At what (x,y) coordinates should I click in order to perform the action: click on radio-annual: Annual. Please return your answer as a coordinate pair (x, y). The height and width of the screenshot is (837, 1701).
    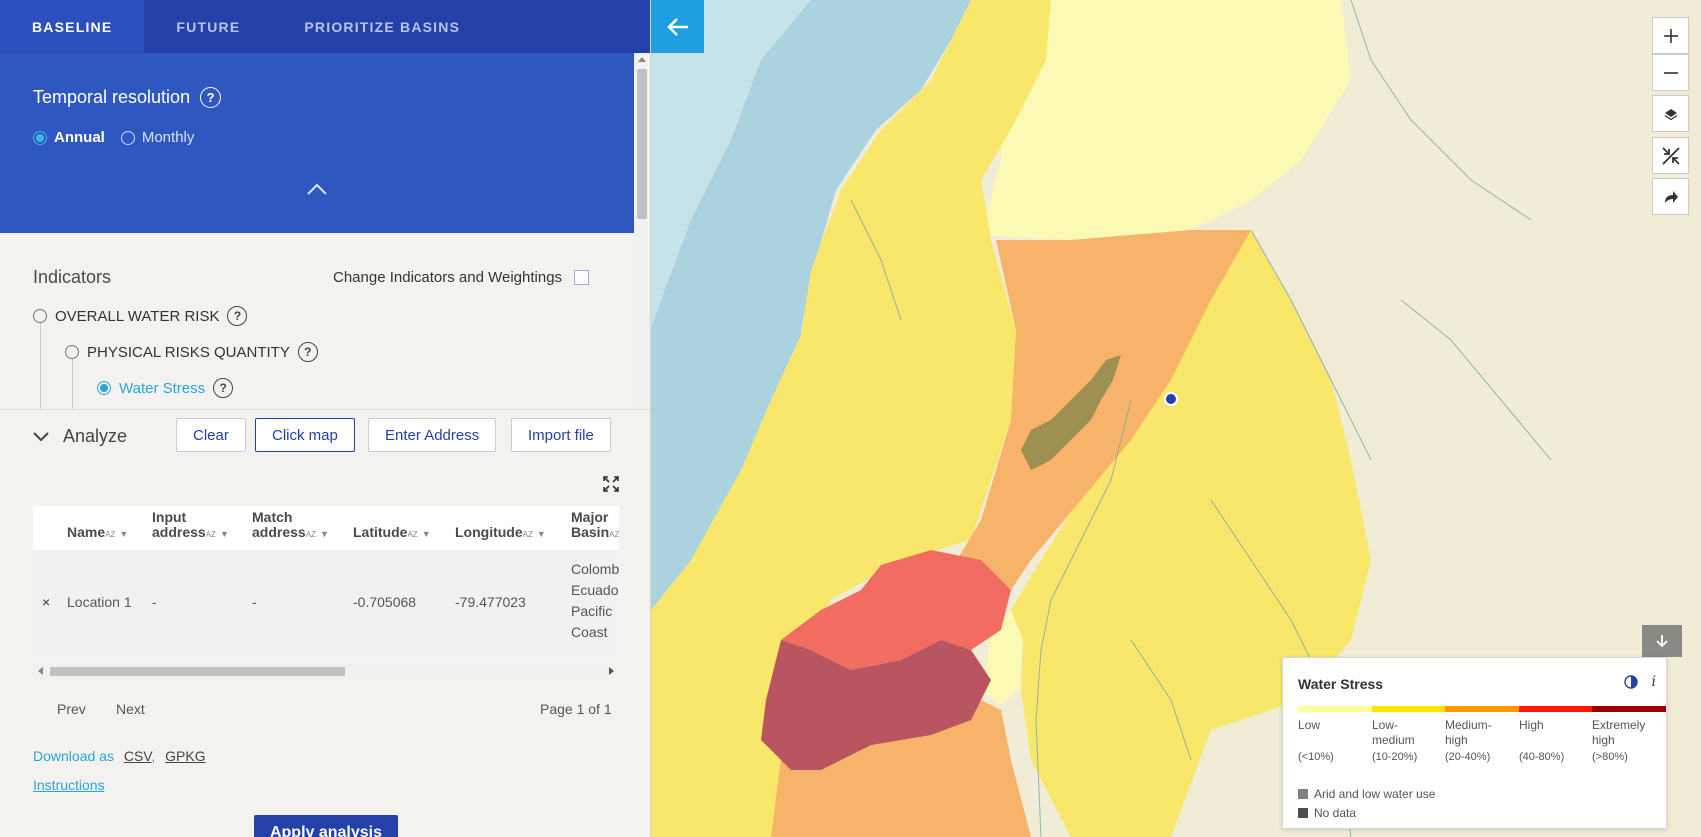
    Looking at the image, I should click on (69, 137).